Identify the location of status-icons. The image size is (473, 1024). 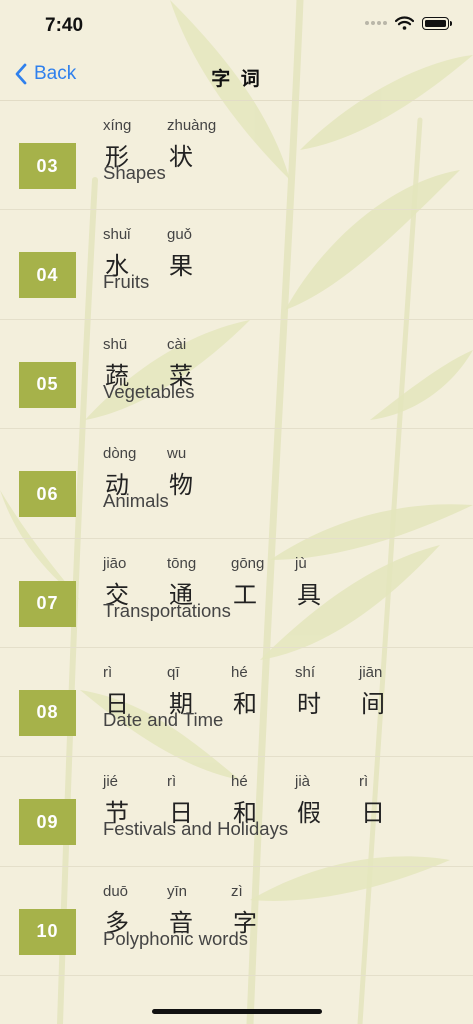
(408, 23).